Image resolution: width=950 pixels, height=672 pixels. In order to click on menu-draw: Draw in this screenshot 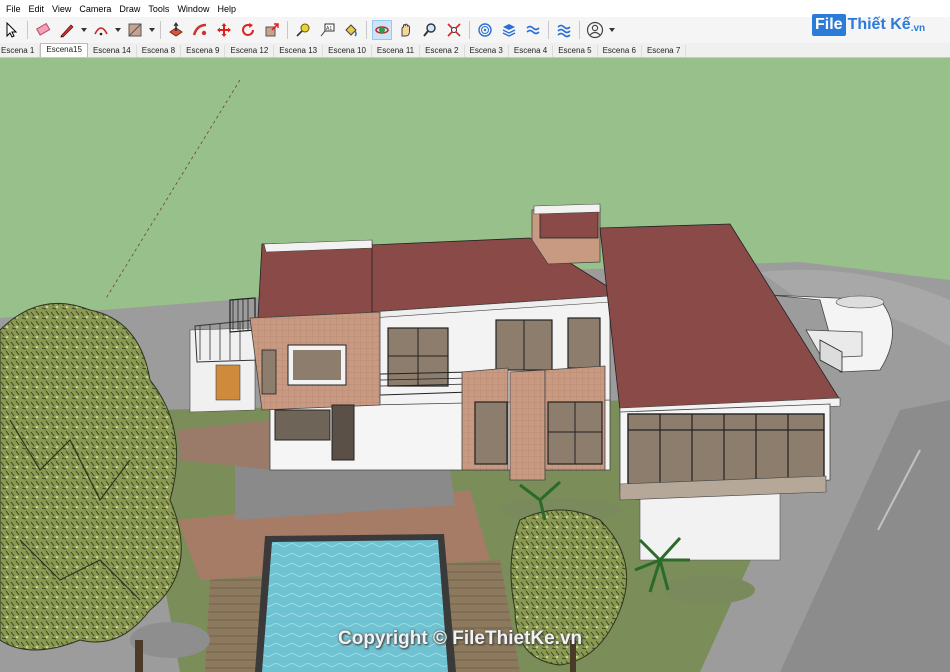, I will do `click(129, 9)`.